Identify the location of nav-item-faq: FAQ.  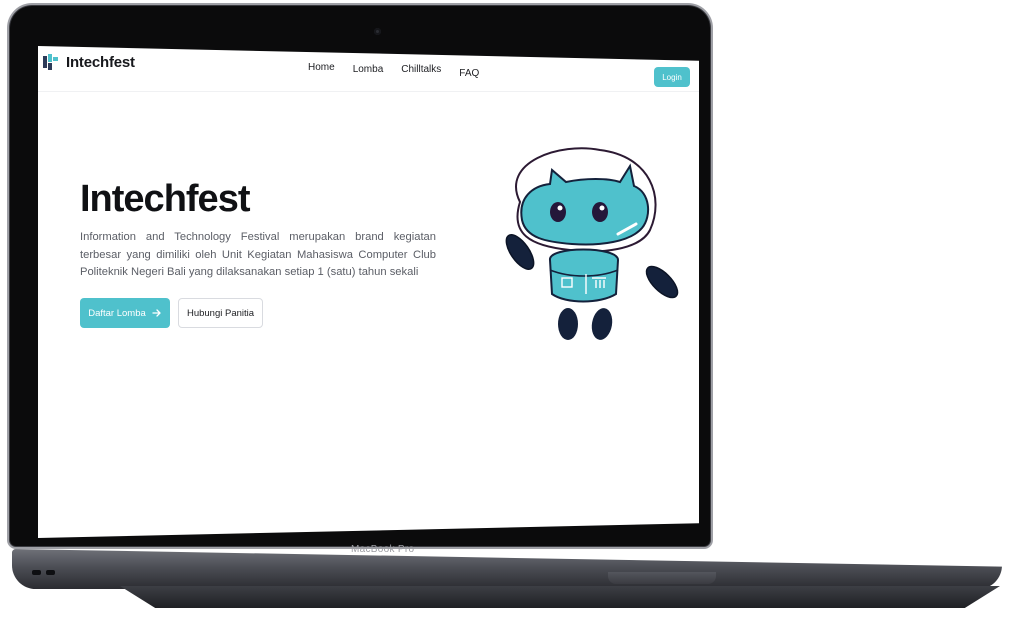
(469, 73).